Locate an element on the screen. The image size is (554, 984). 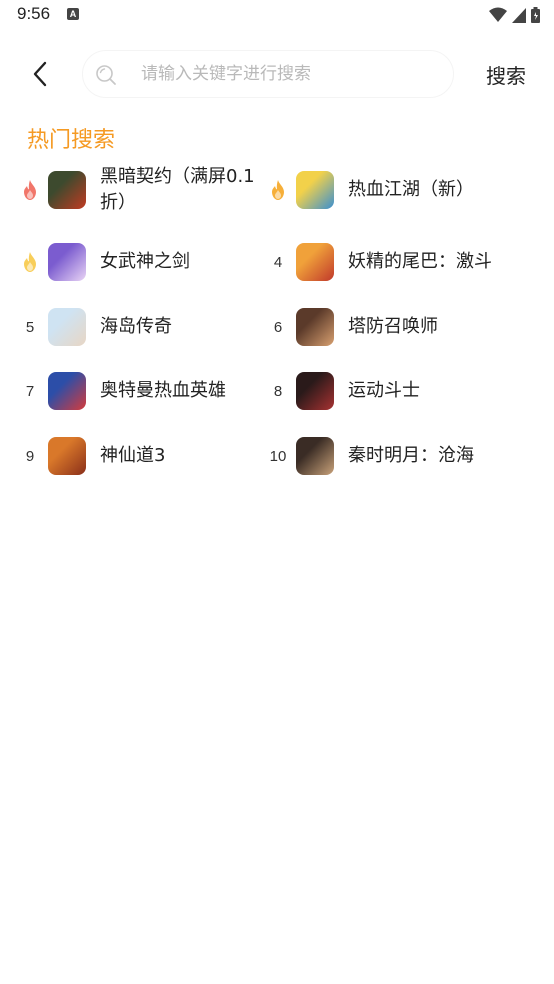
search-input is located at coordinates (291, 74).